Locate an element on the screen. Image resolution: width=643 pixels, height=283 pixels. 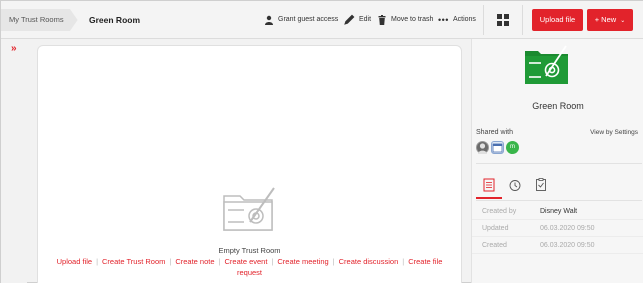
meta-row-created: Created 06.03.2020 09:50 is located at coordinates (557, 245).